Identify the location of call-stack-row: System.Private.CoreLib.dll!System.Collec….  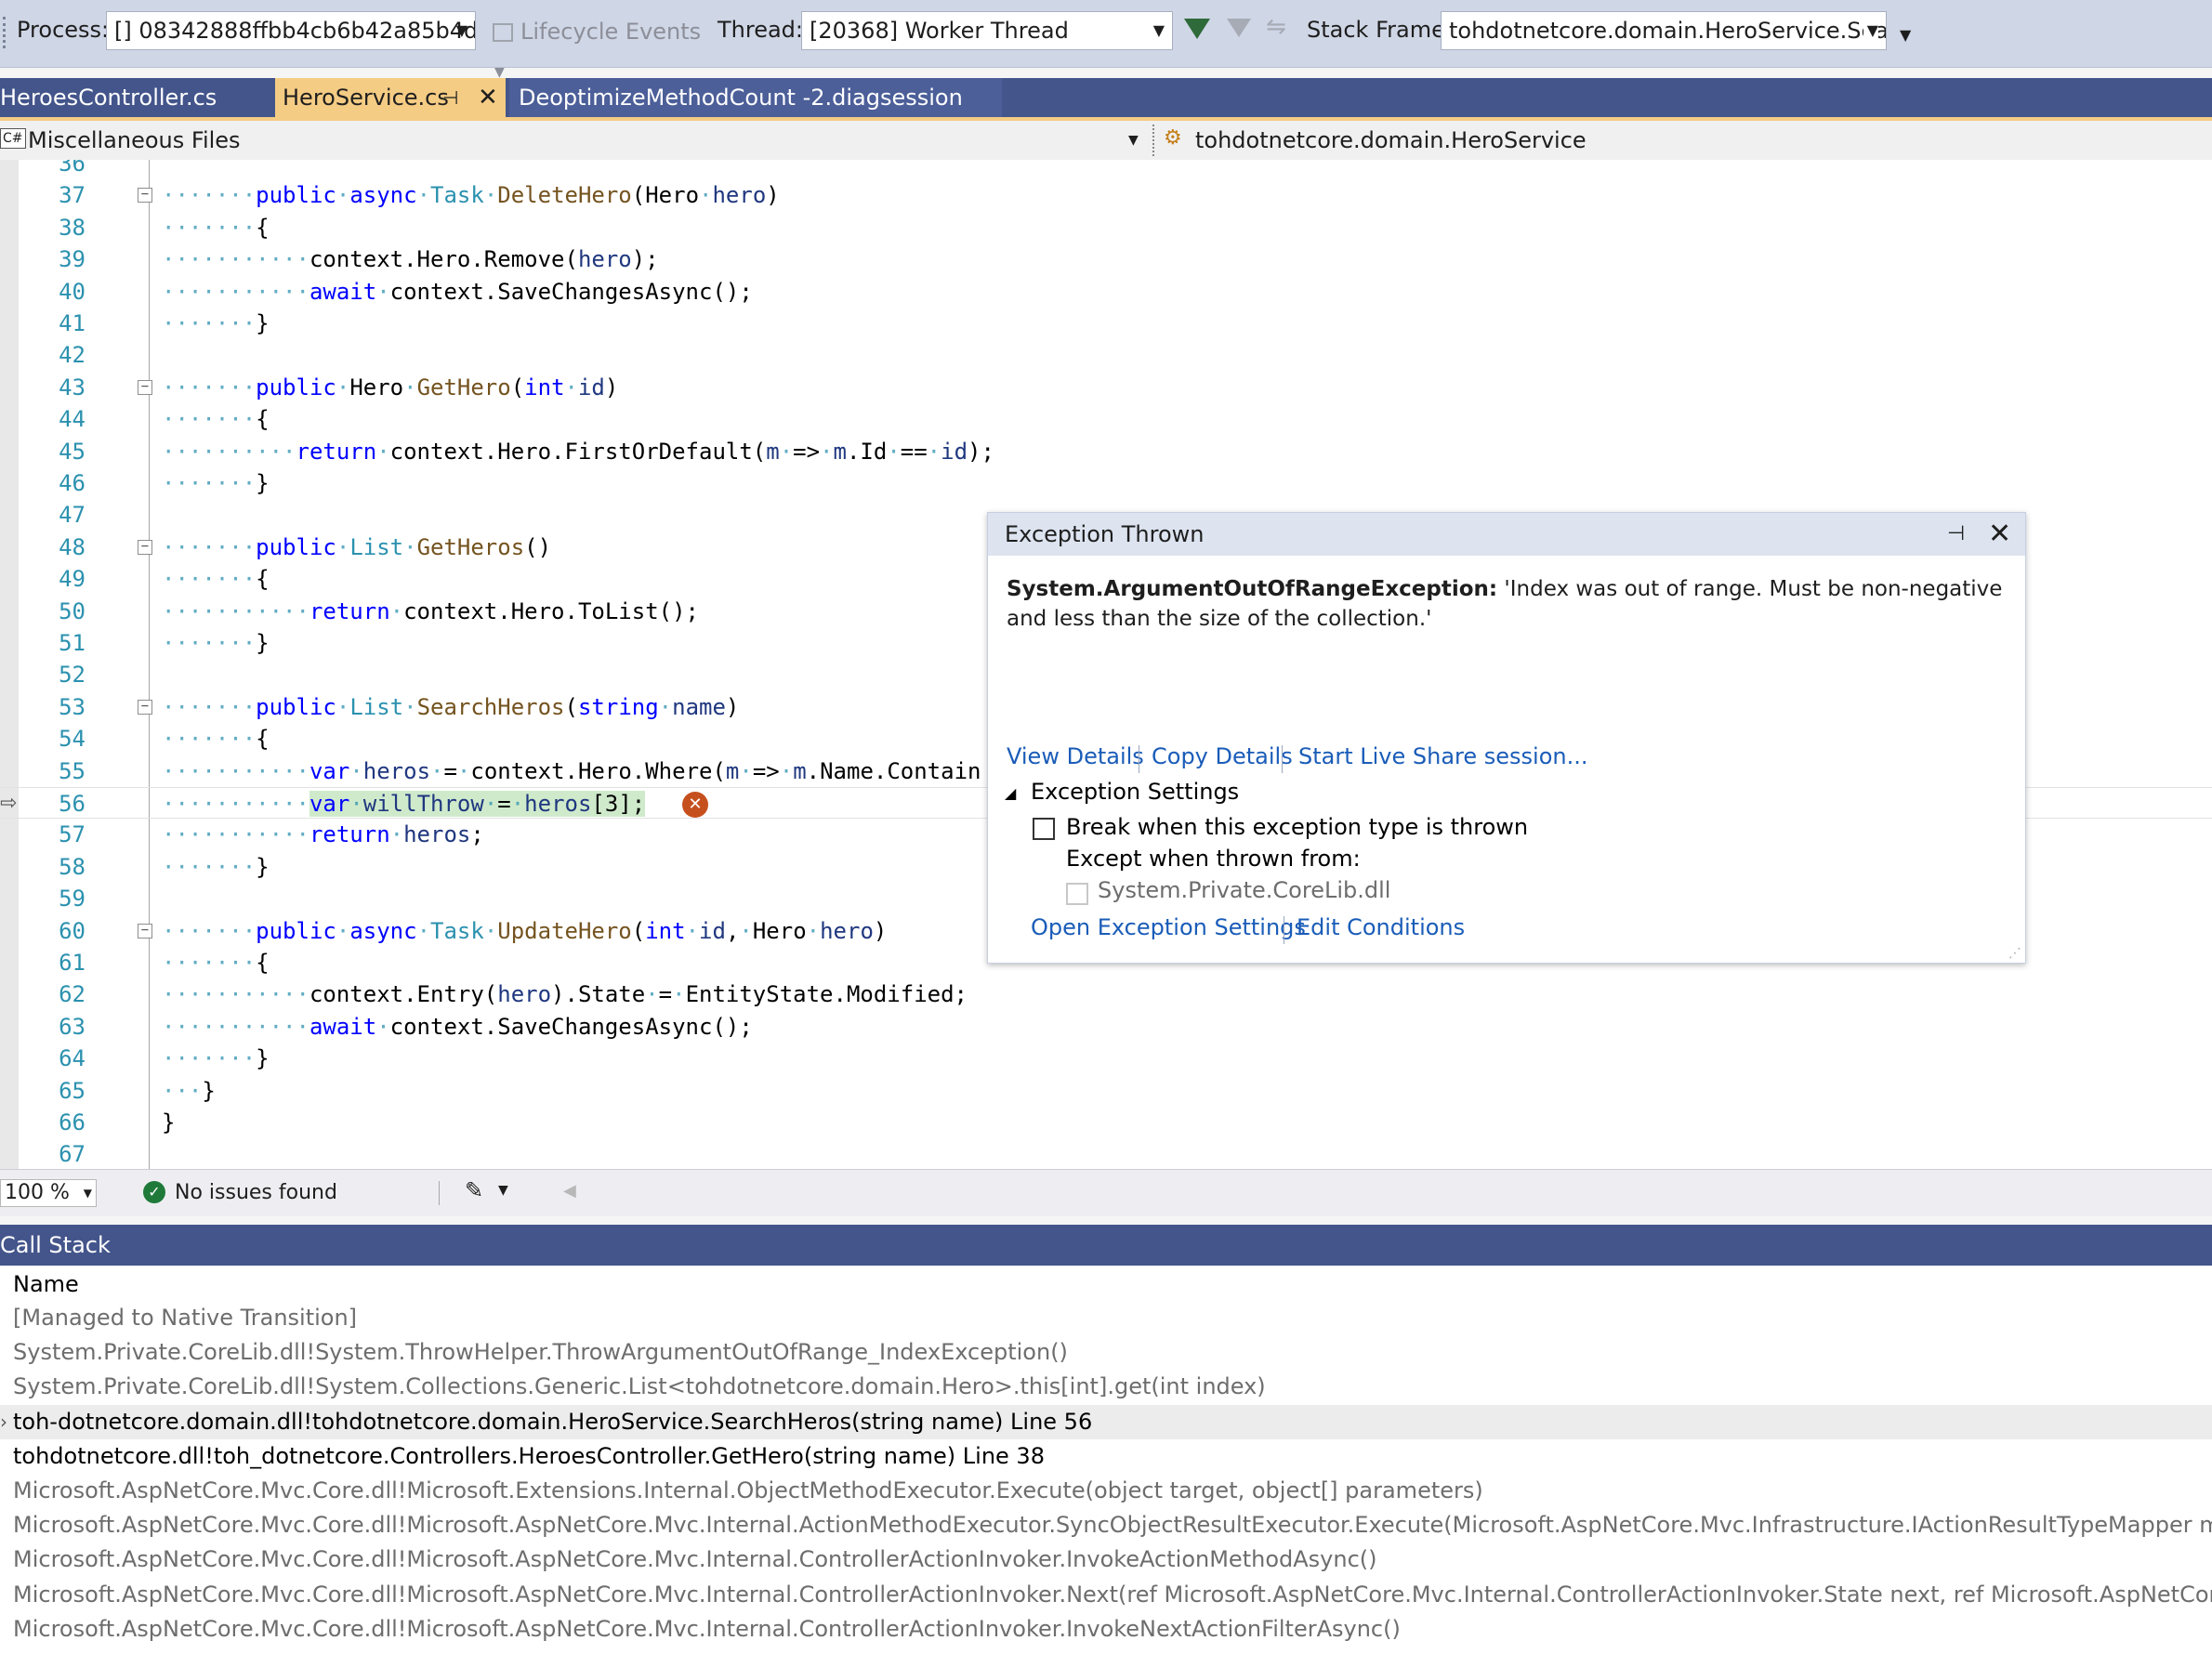
(639, 1387).